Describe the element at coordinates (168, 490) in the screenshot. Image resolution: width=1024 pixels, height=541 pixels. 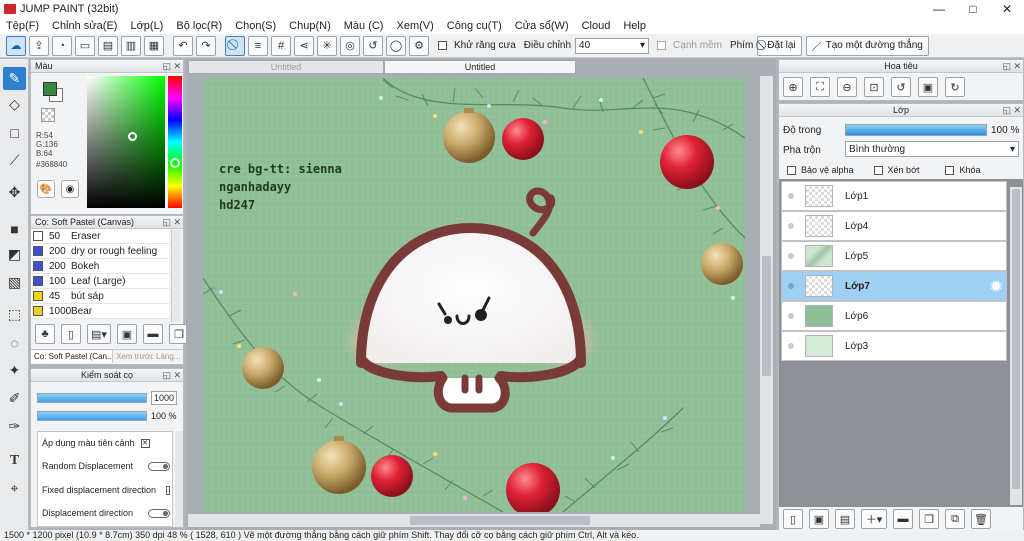
I see `fixed-displacement-toggle` at that location.